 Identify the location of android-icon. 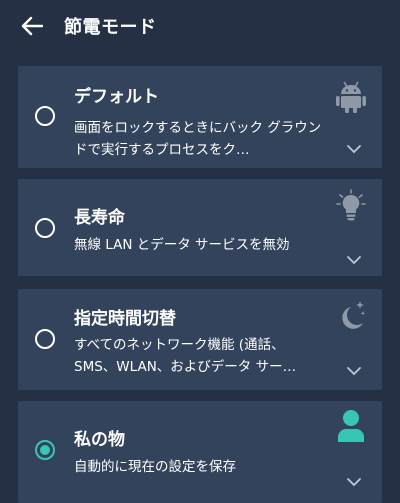
(351, 97).